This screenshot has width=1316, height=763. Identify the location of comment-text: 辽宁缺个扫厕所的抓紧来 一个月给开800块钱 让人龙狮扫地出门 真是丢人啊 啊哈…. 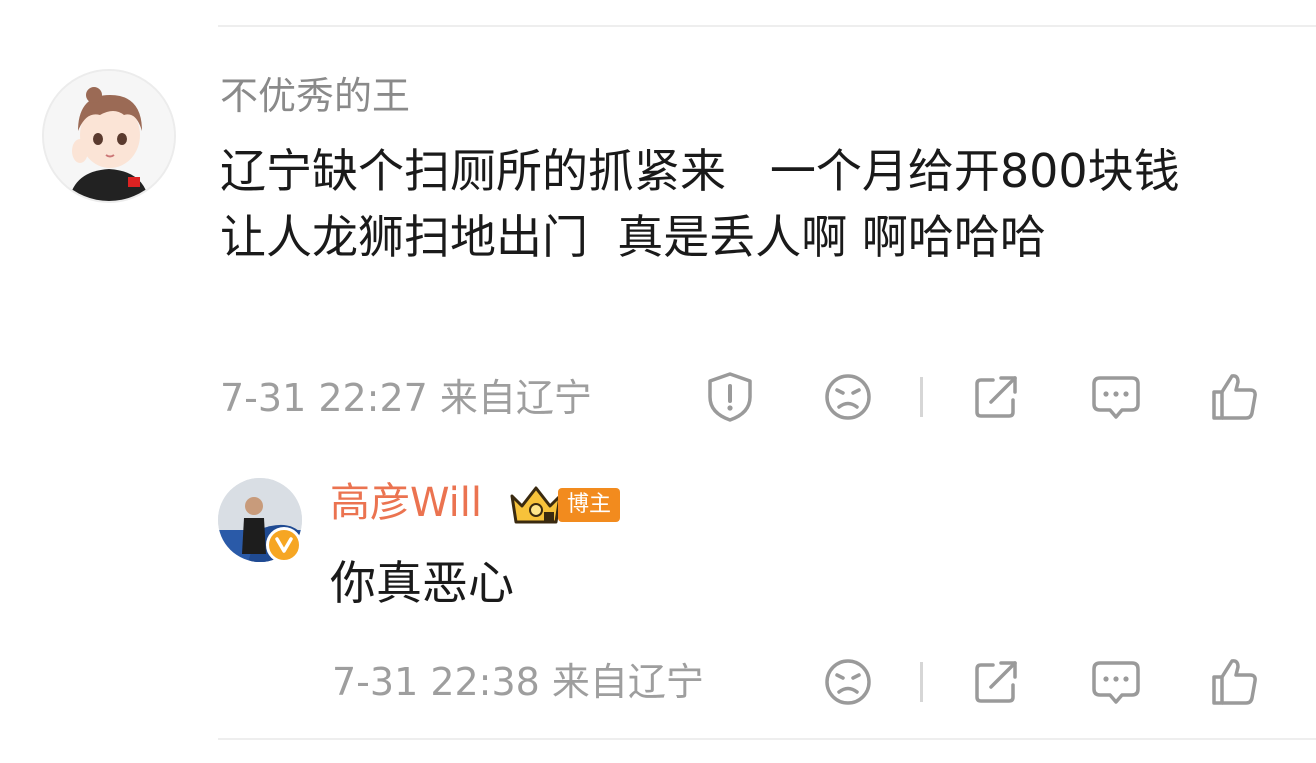
(736, 204).